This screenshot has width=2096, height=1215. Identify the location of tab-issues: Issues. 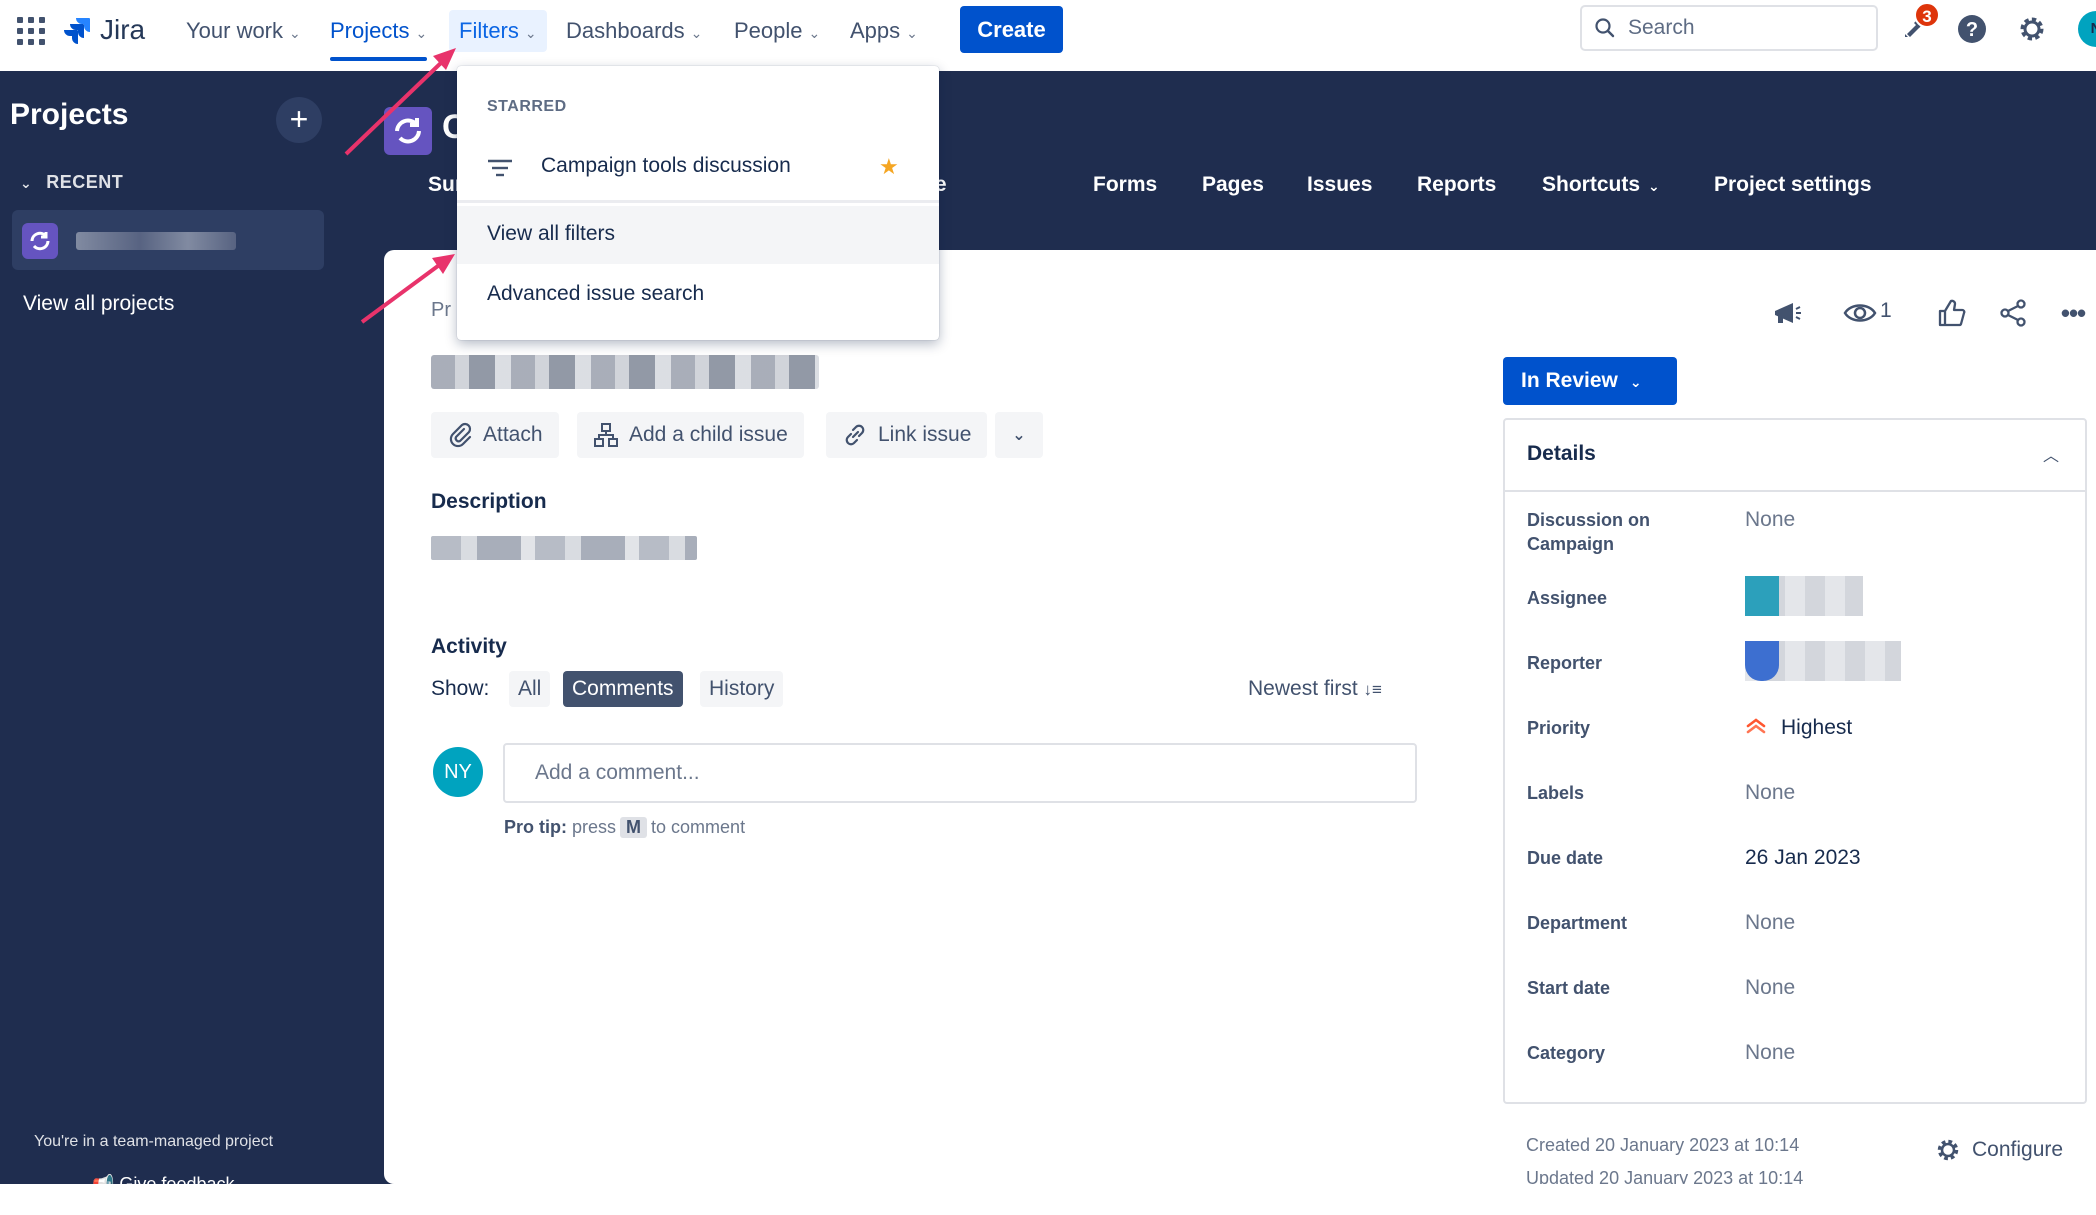
(1339, 185).